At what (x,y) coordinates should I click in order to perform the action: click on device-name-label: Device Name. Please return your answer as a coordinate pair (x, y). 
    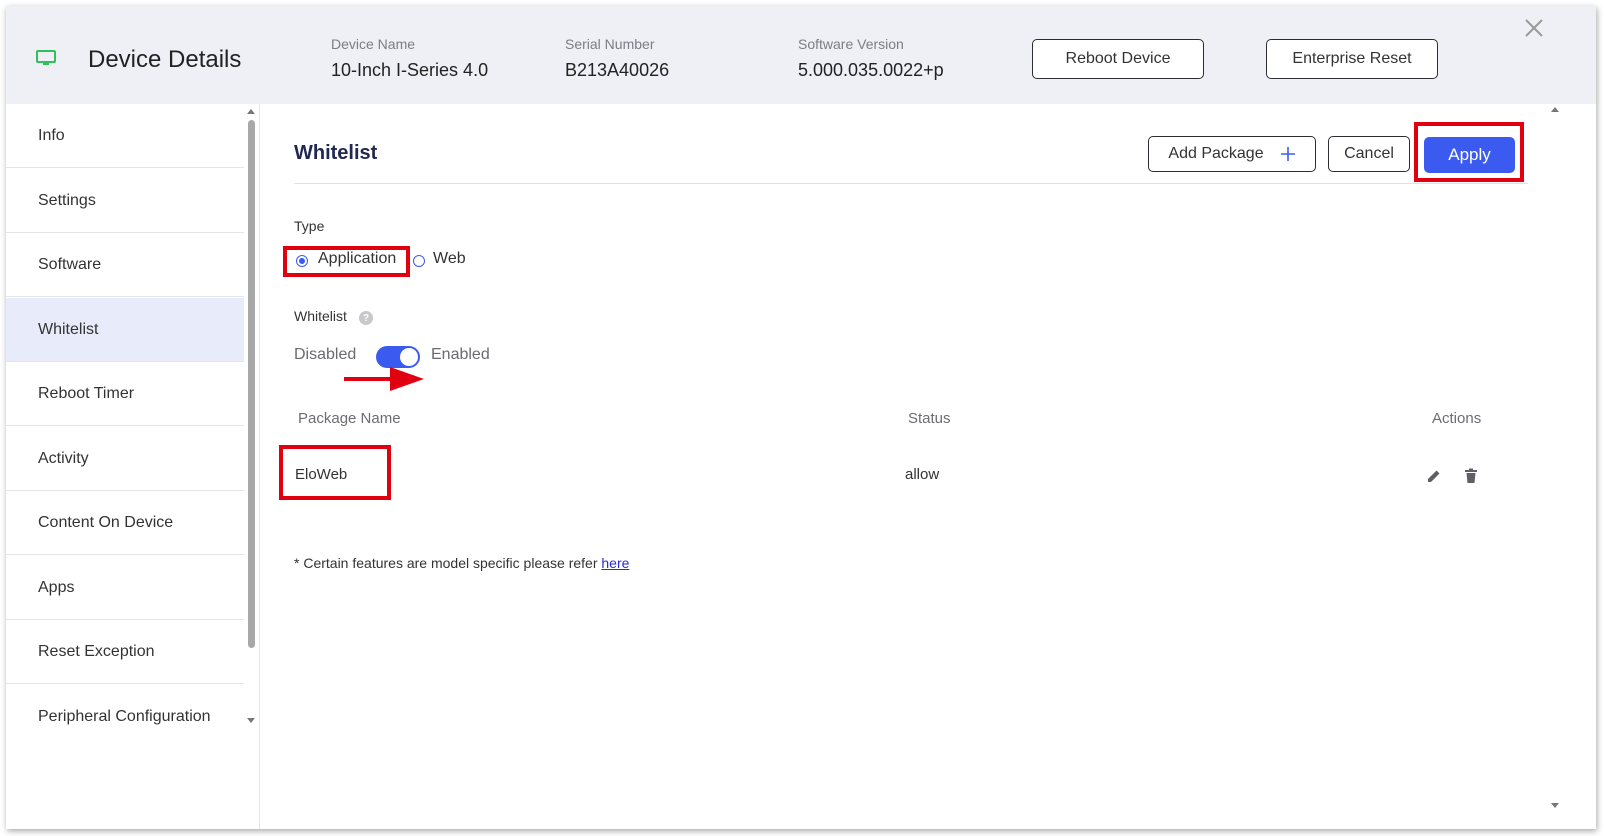
    Looking at the image, I should click on (373, 44).